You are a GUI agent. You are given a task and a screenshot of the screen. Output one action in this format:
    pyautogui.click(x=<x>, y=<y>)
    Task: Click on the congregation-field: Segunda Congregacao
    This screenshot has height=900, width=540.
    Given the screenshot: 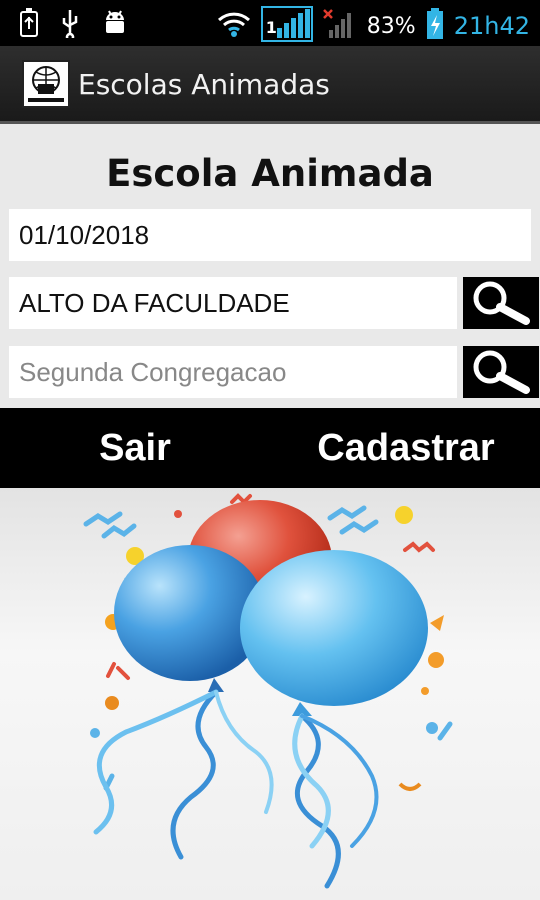 What is the action you would take?
    pyautogui.click(x=233, y=372)
    